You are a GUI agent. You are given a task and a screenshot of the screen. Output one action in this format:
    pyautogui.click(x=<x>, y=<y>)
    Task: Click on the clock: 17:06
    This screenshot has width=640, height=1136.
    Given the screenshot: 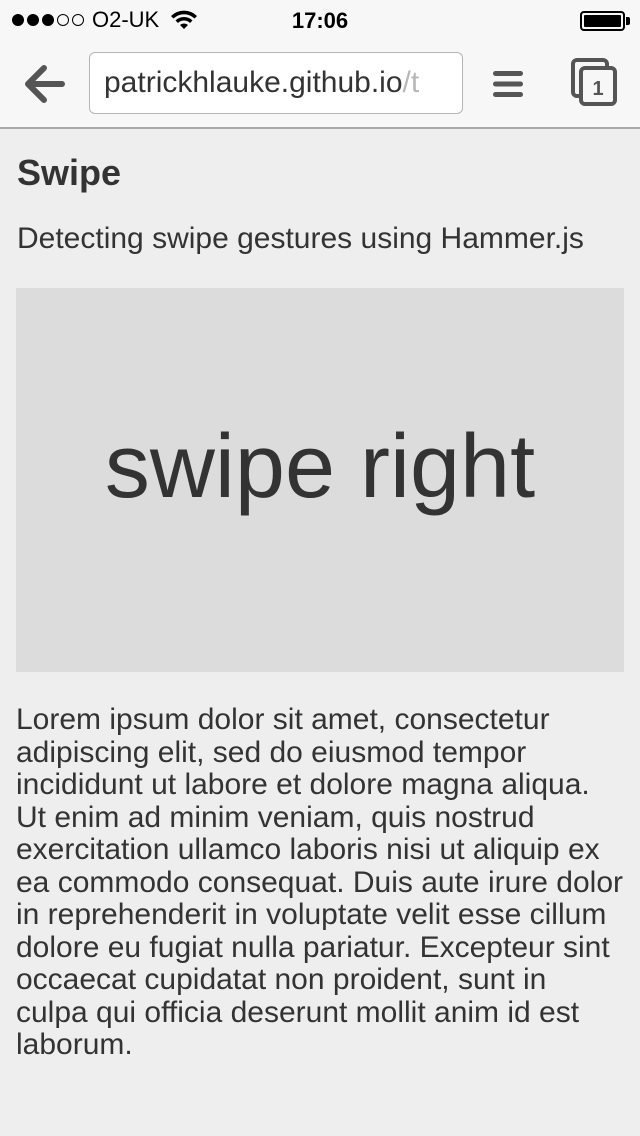 What is the action you would take?
    pyautogui.click(x=320, y=20)
    